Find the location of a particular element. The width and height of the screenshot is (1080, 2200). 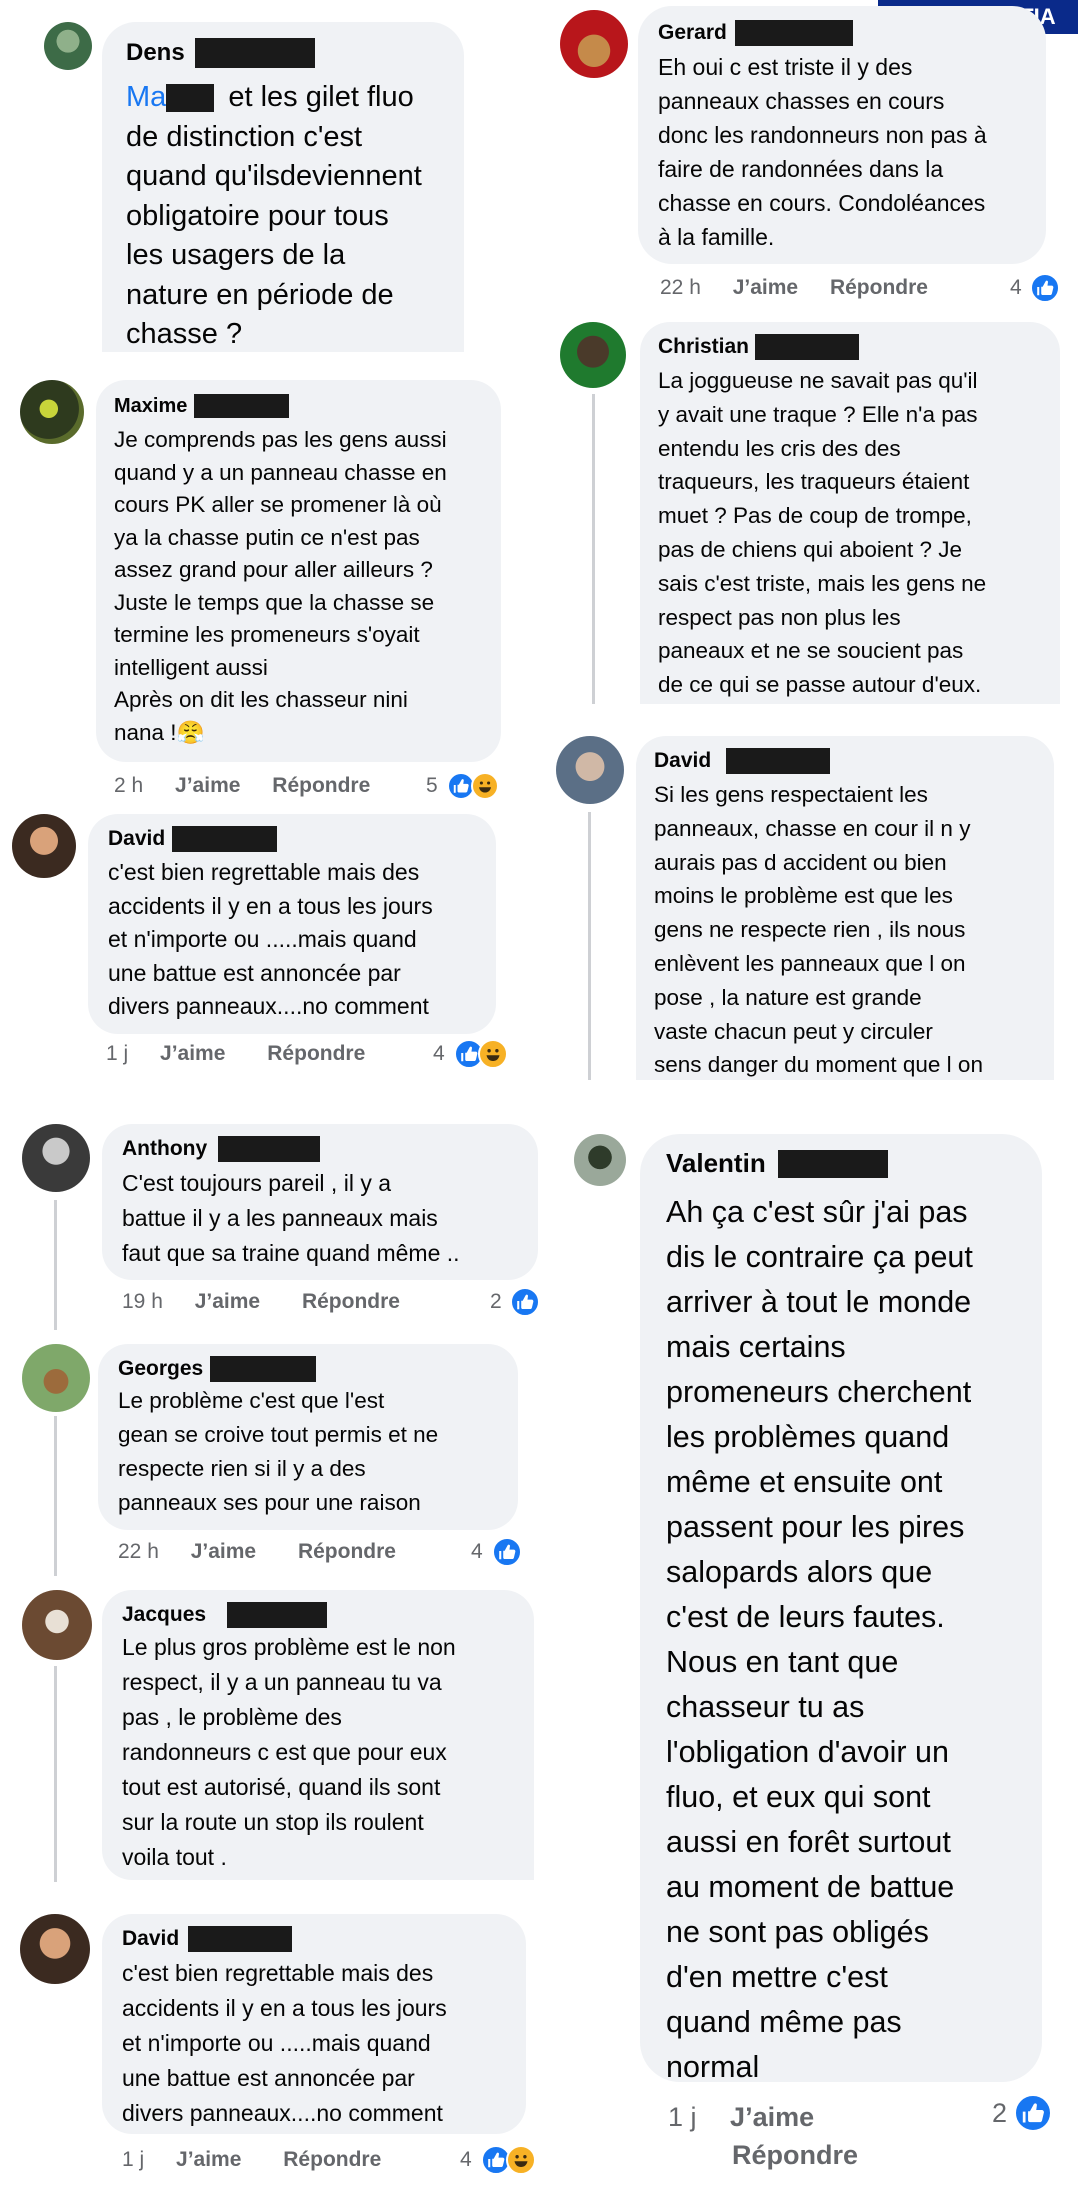

redacted-mention is located at coordinates (190, 98).